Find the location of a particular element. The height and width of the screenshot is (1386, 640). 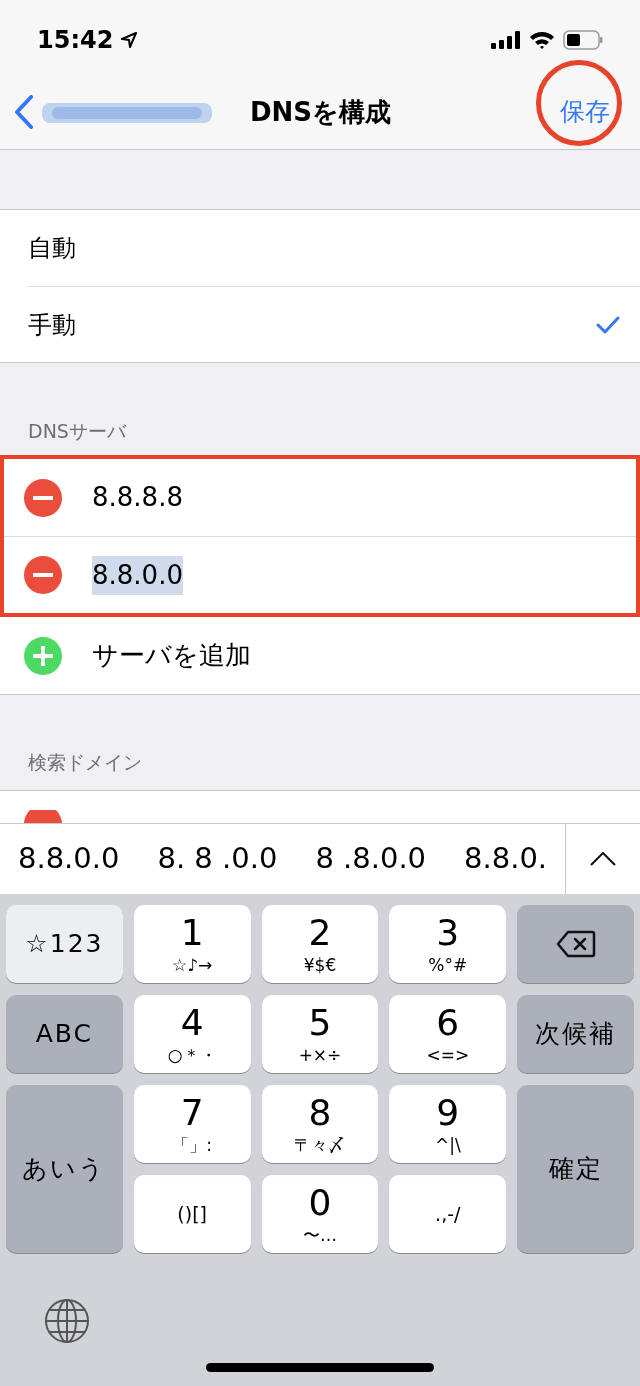

screen-title: DNSを構成 is located at coordinates (321, 112).